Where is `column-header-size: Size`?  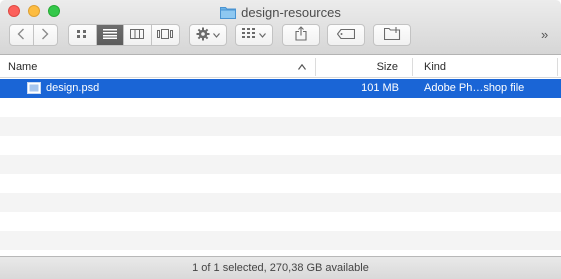
column-header-size: Size is located at coordinates (357, 67).